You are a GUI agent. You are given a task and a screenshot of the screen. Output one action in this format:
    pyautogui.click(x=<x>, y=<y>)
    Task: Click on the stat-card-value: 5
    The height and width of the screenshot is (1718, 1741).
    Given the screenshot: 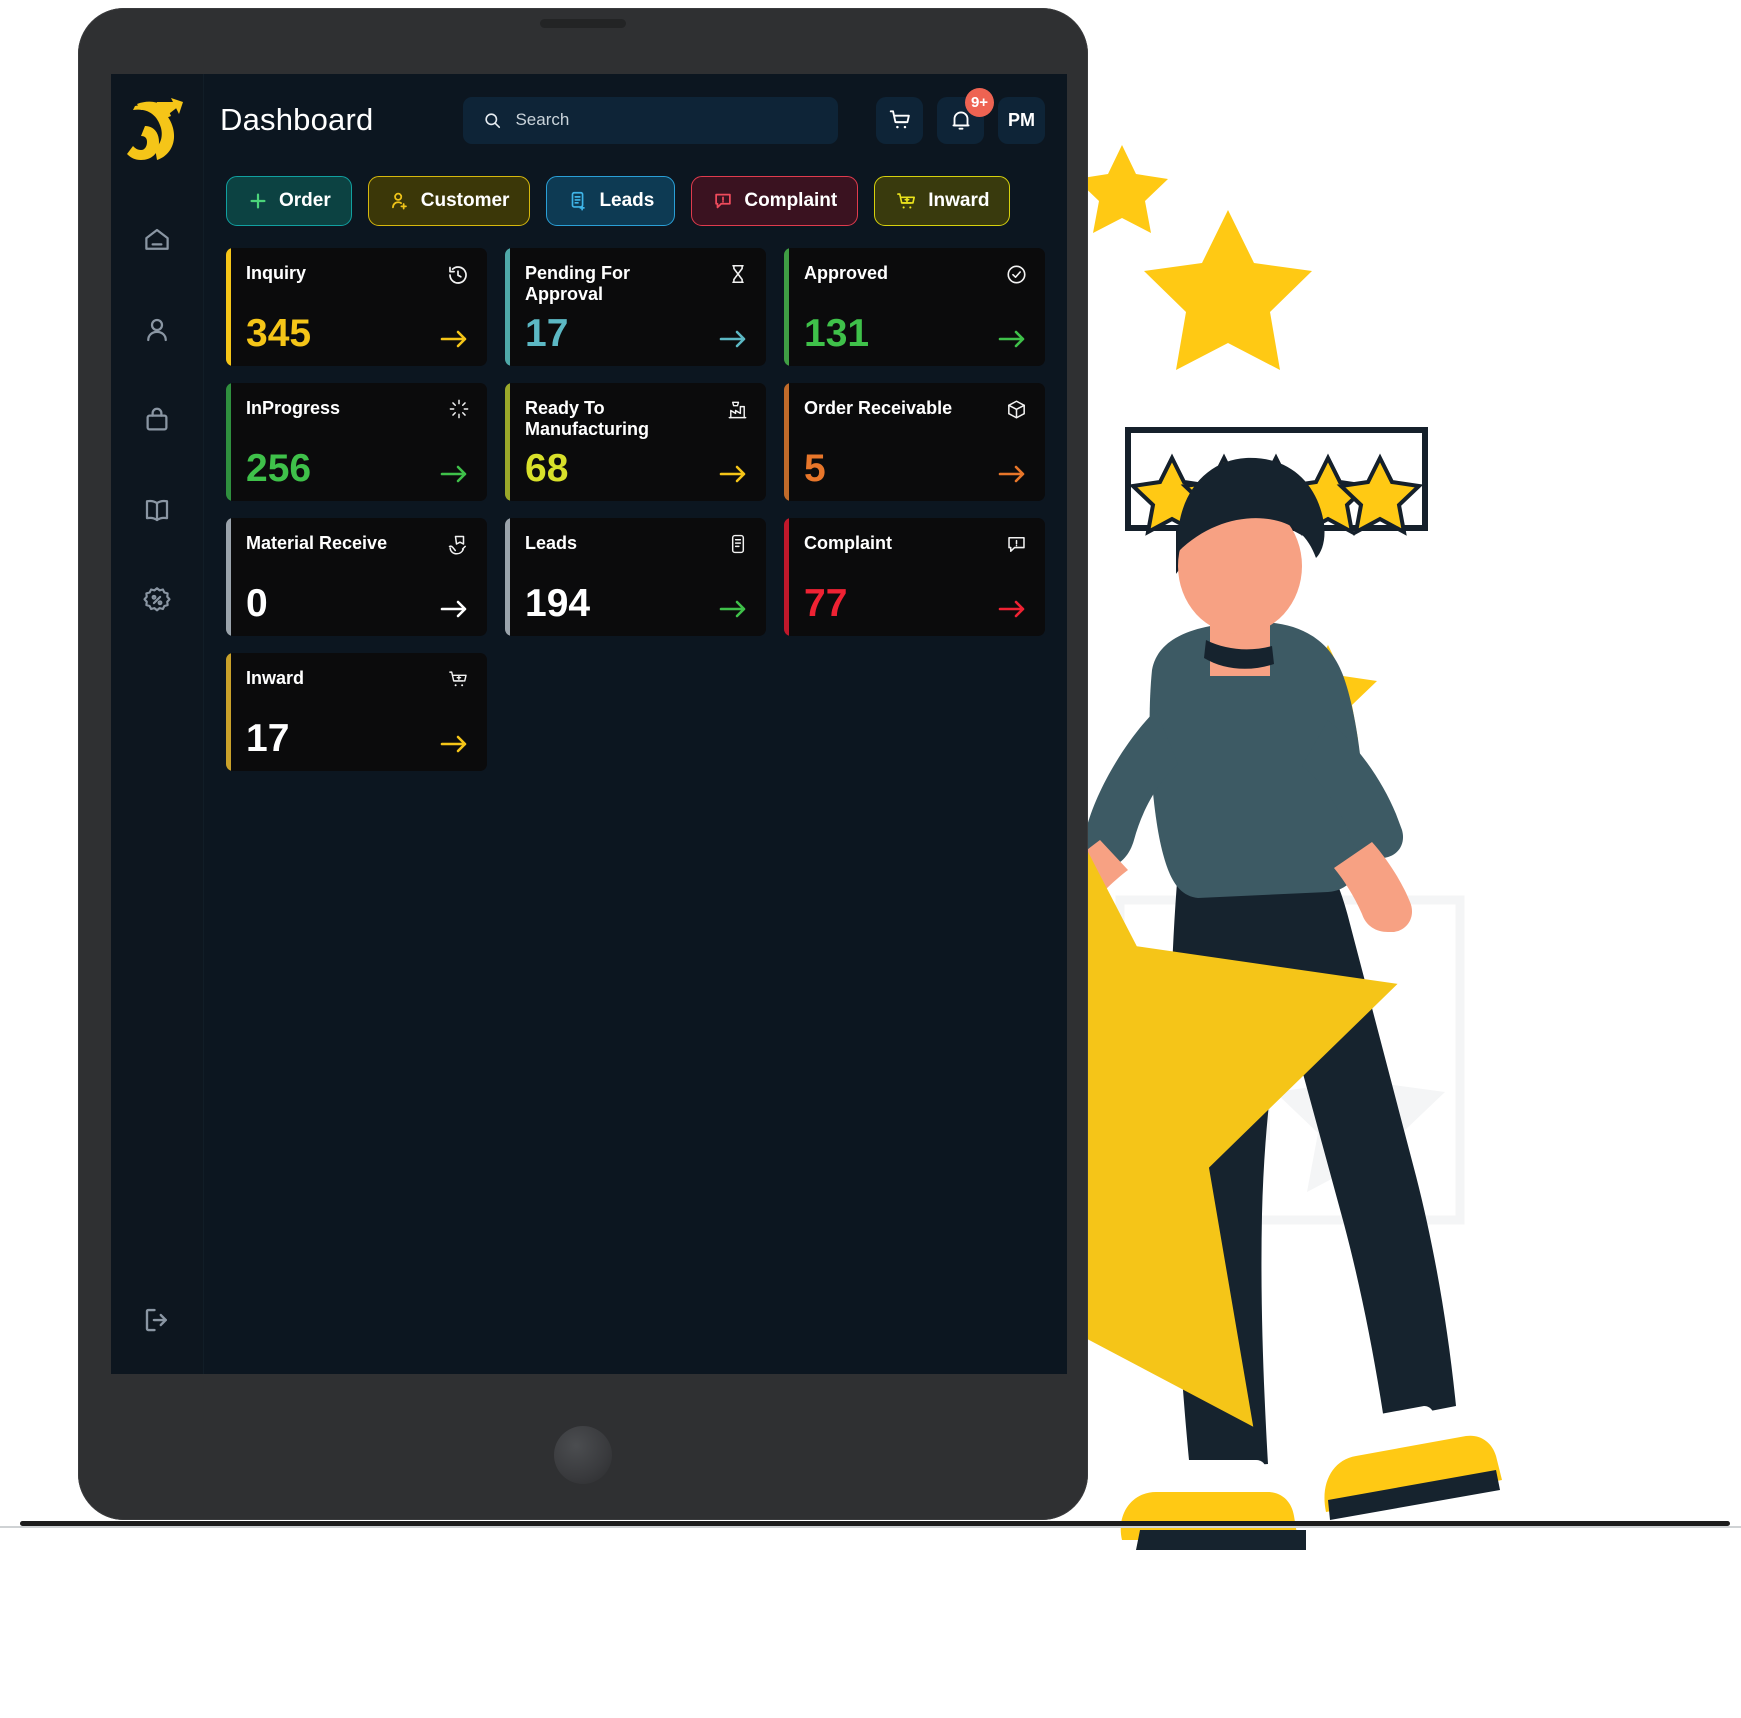 What is the action you would take?
    pyautogui.click(x=815, y=468)
    